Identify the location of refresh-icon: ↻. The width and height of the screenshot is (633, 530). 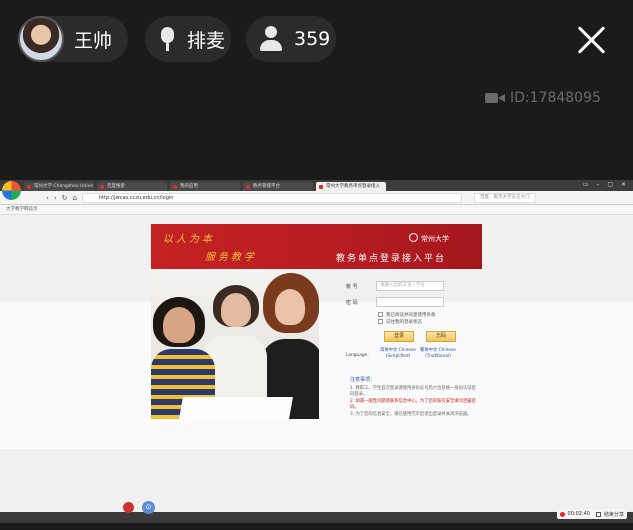
(65, 198).